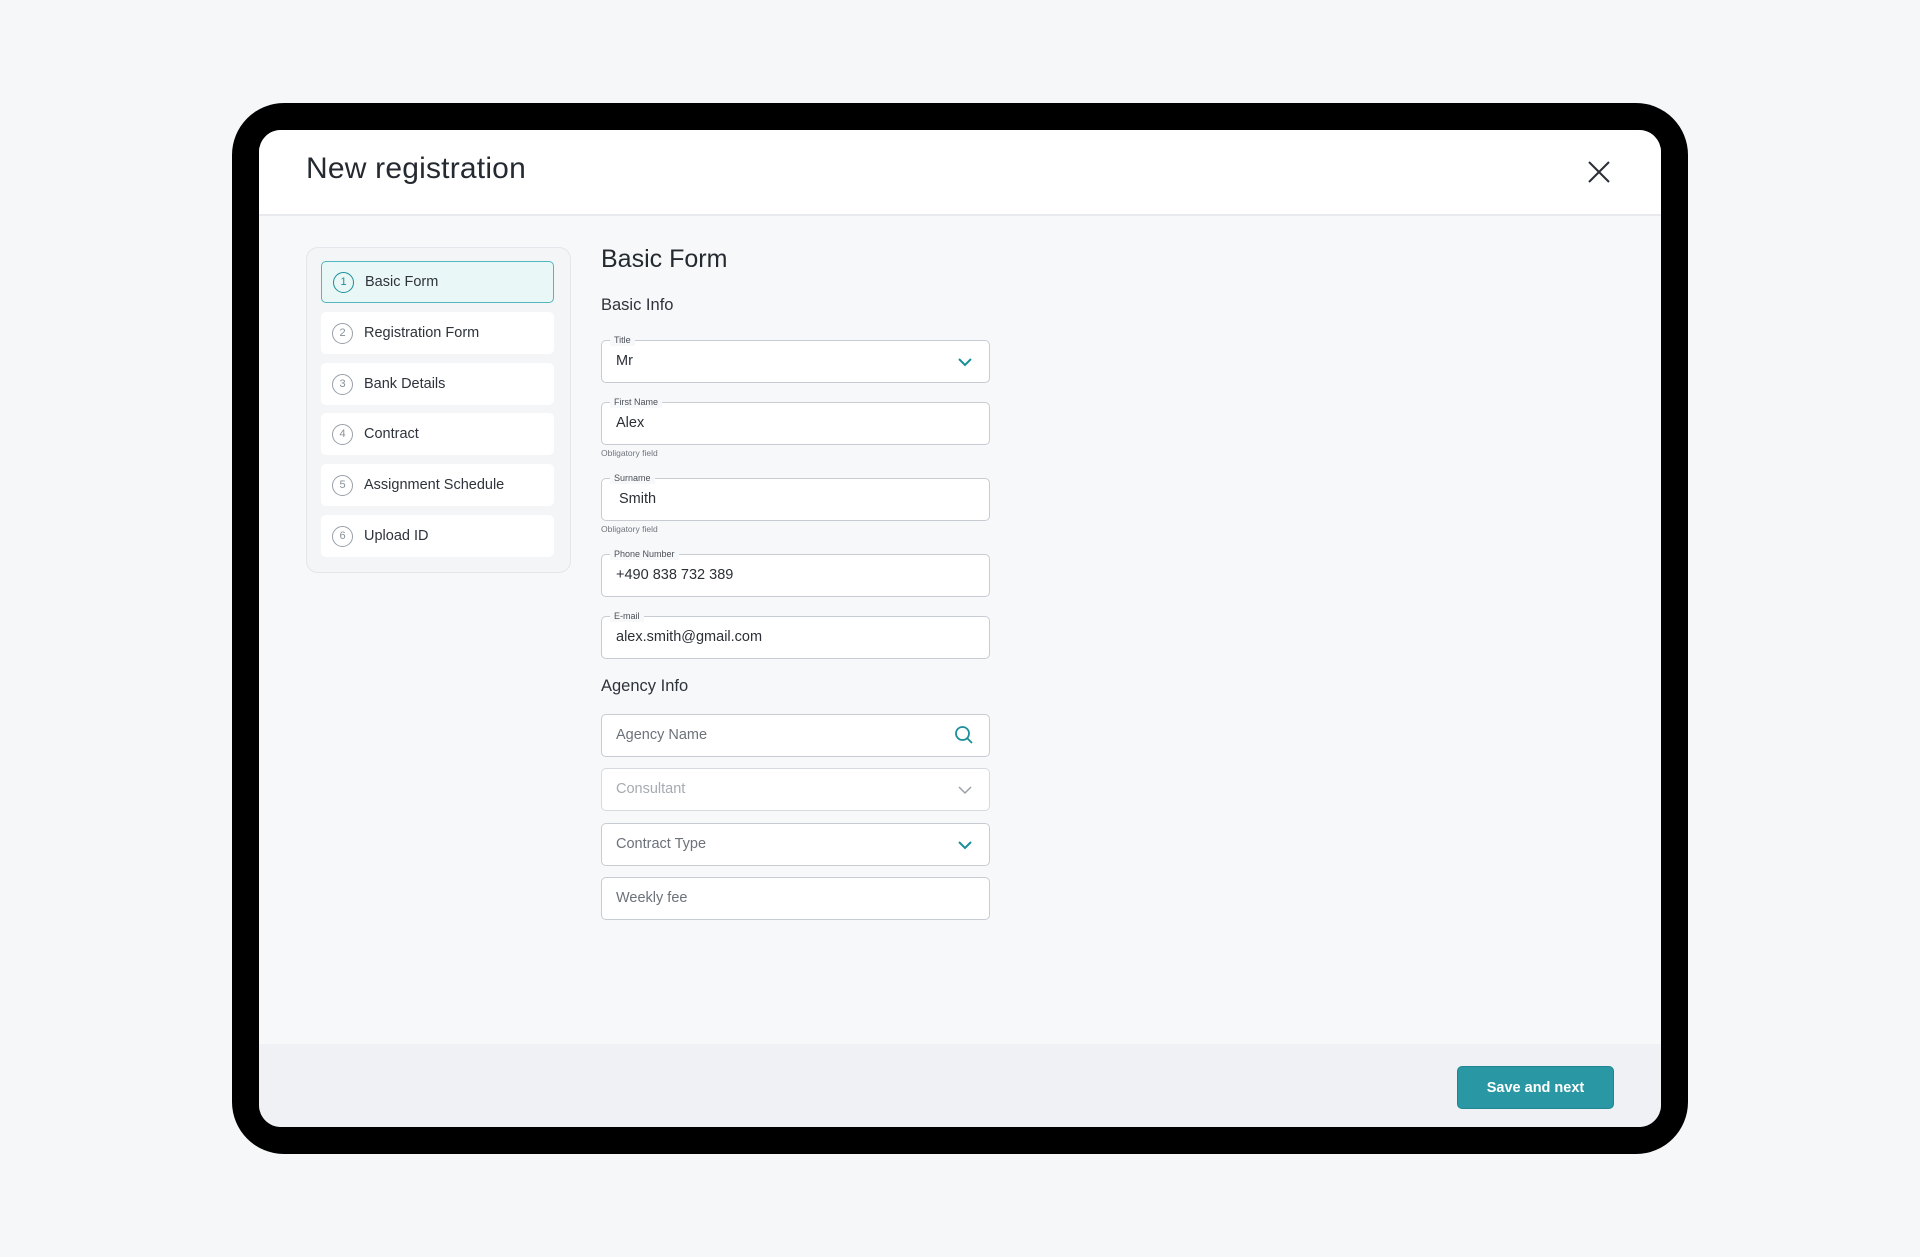  What do you see at coordinates (795, 420) in the screenshot?
I see `first-name-field: First Name Alex` at bounding box center [795, 420].